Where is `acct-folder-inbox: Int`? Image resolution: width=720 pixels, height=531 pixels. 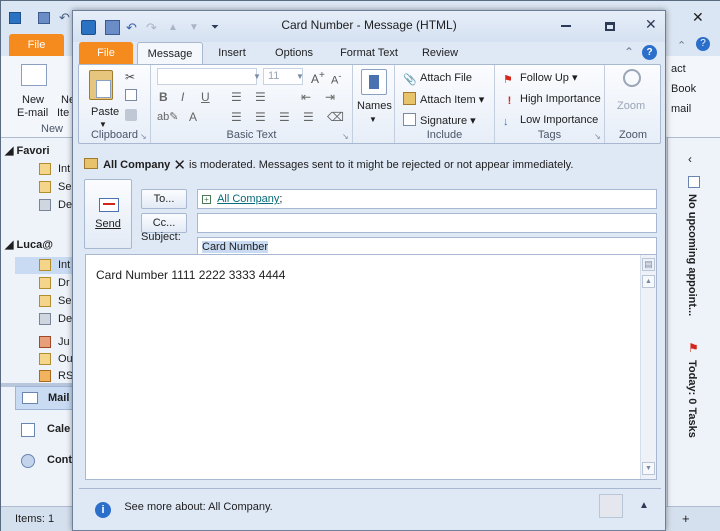
acct-folder-inbox: Int is located at coordinates (64, 265).